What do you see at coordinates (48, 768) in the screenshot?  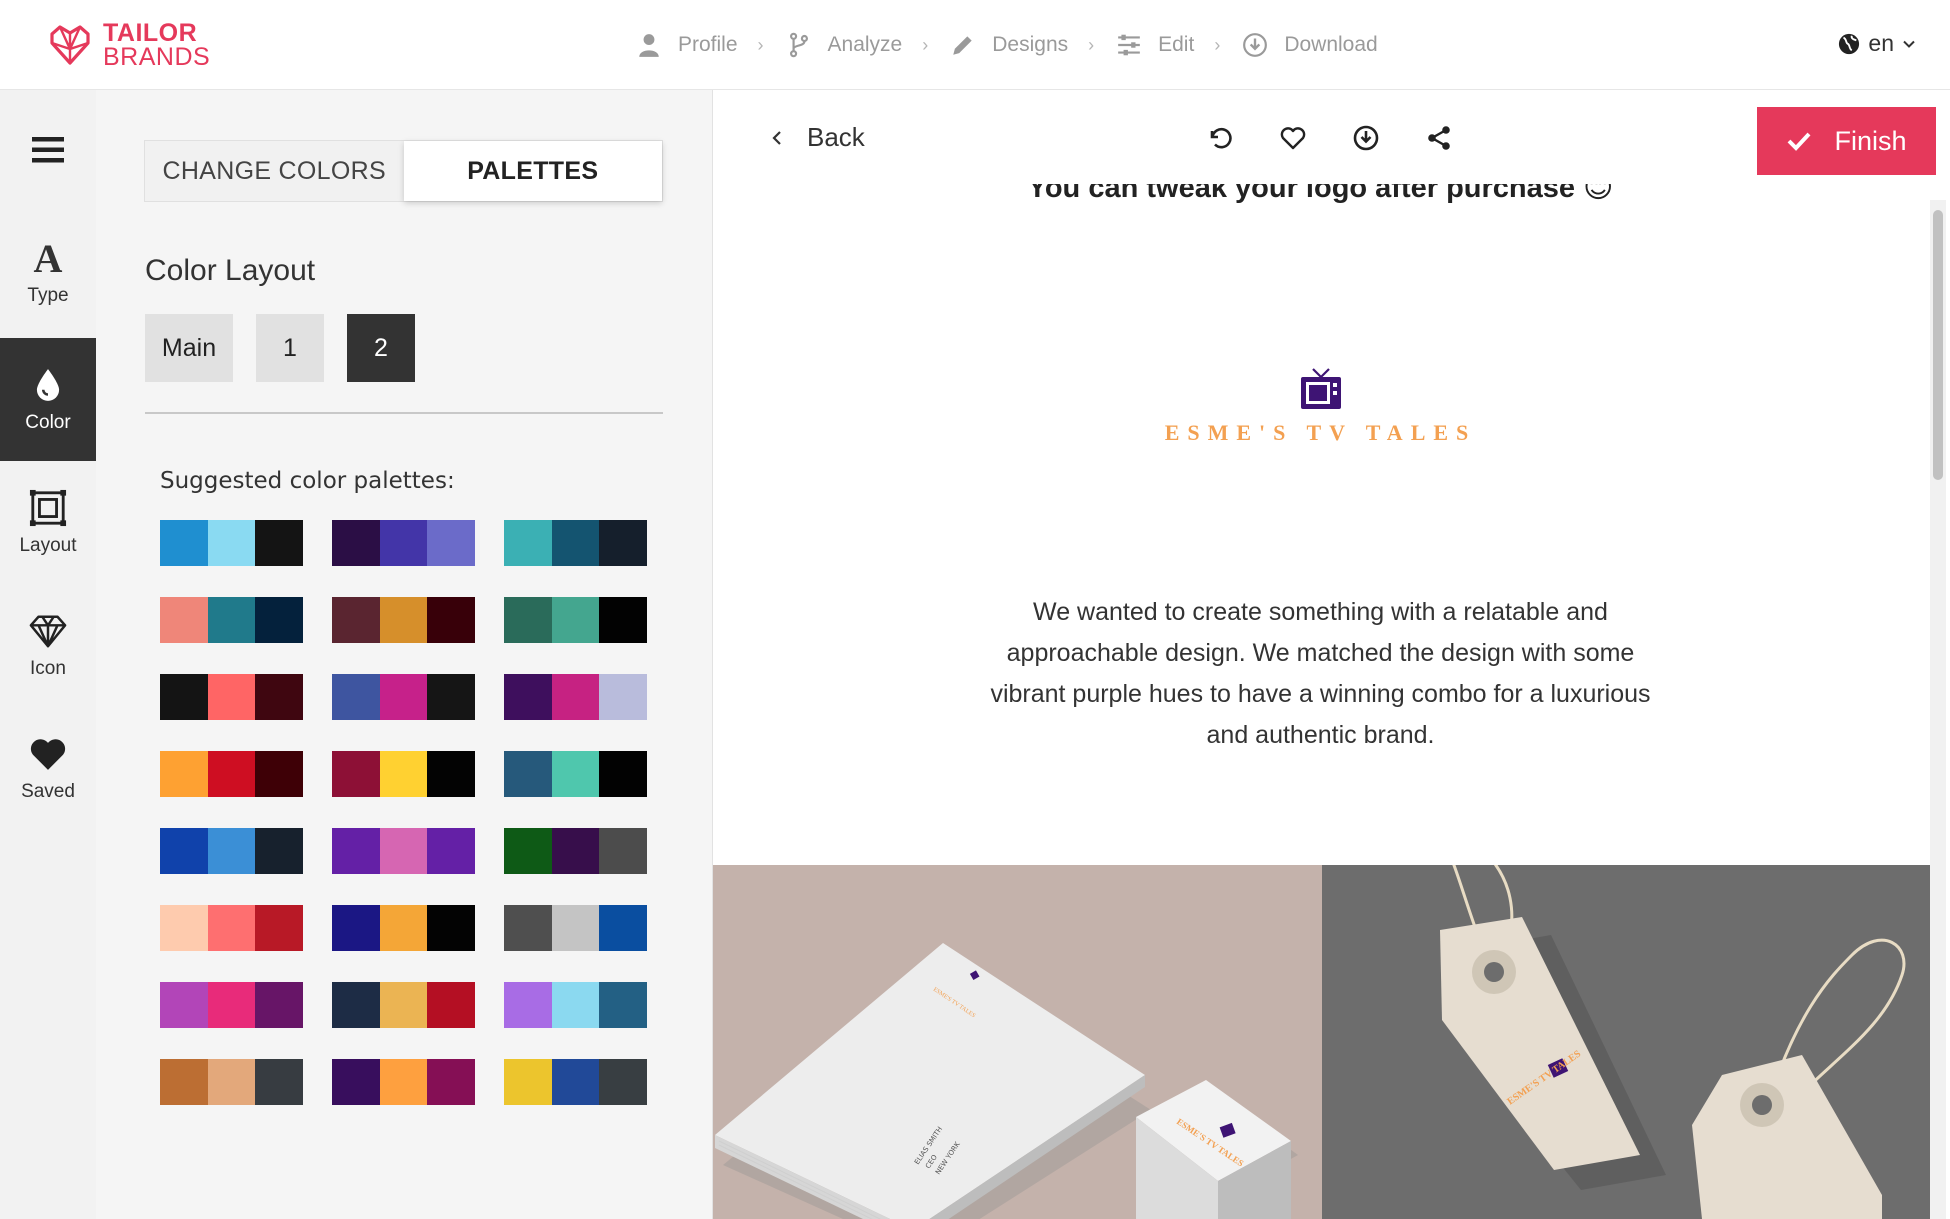 I see `rail-item-saved: Saved` at bounding box center [48, 768].